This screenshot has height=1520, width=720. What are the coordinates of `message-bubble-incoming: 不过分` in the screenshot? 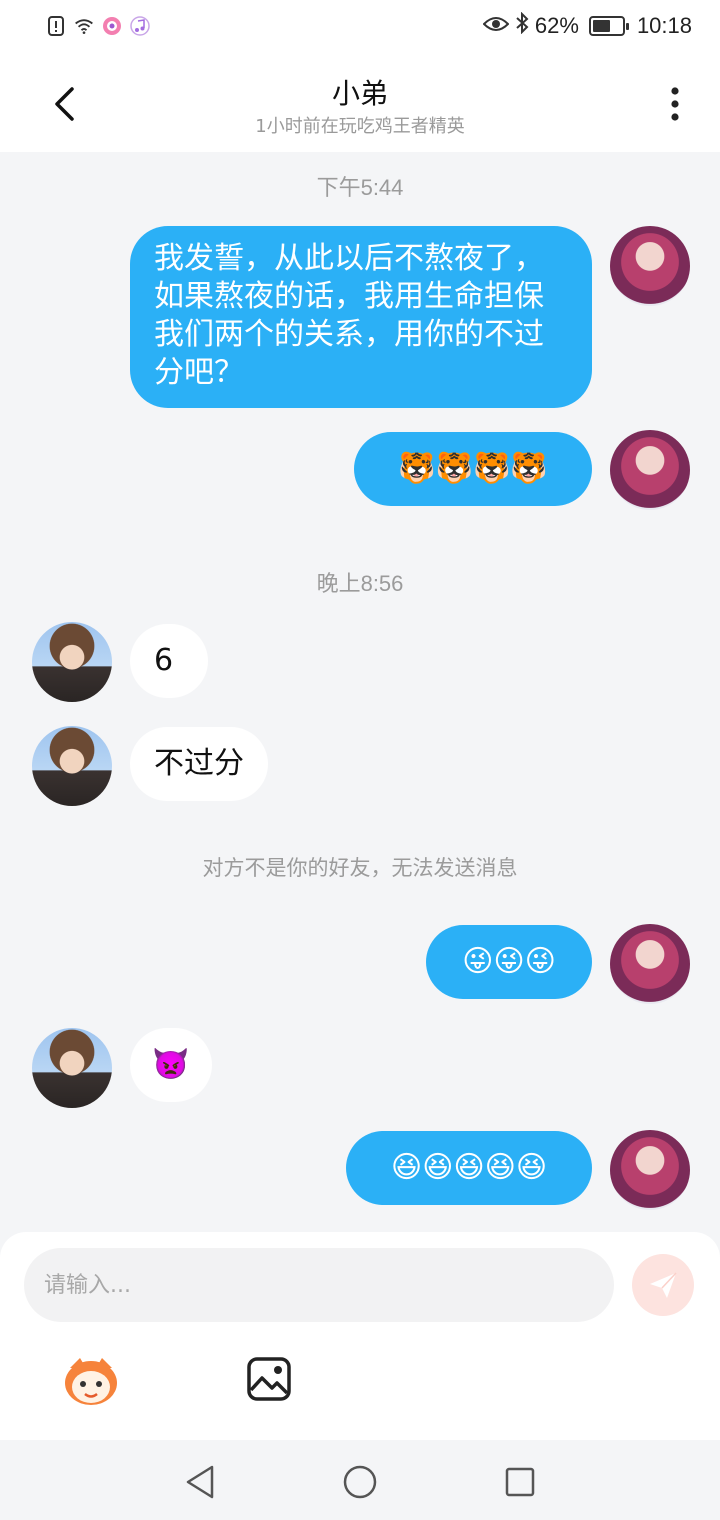 It's located at (199, 764).